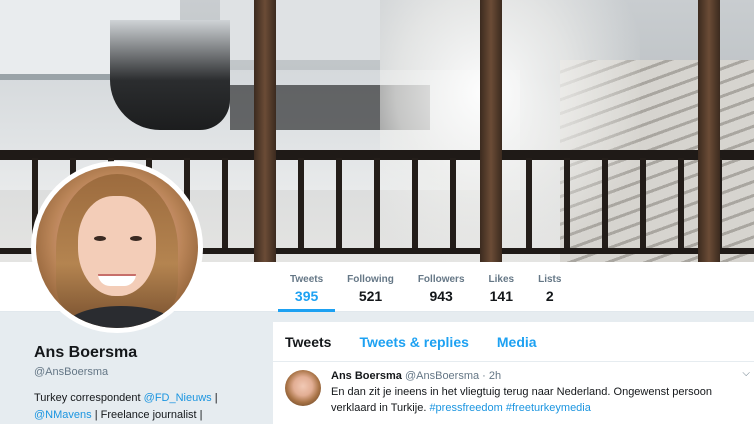 This screenshot has width=754, height=424. Describe the element at coordinates (149, 353) in the screenshot. I see `profile-name: Ans Boersma` at that location.